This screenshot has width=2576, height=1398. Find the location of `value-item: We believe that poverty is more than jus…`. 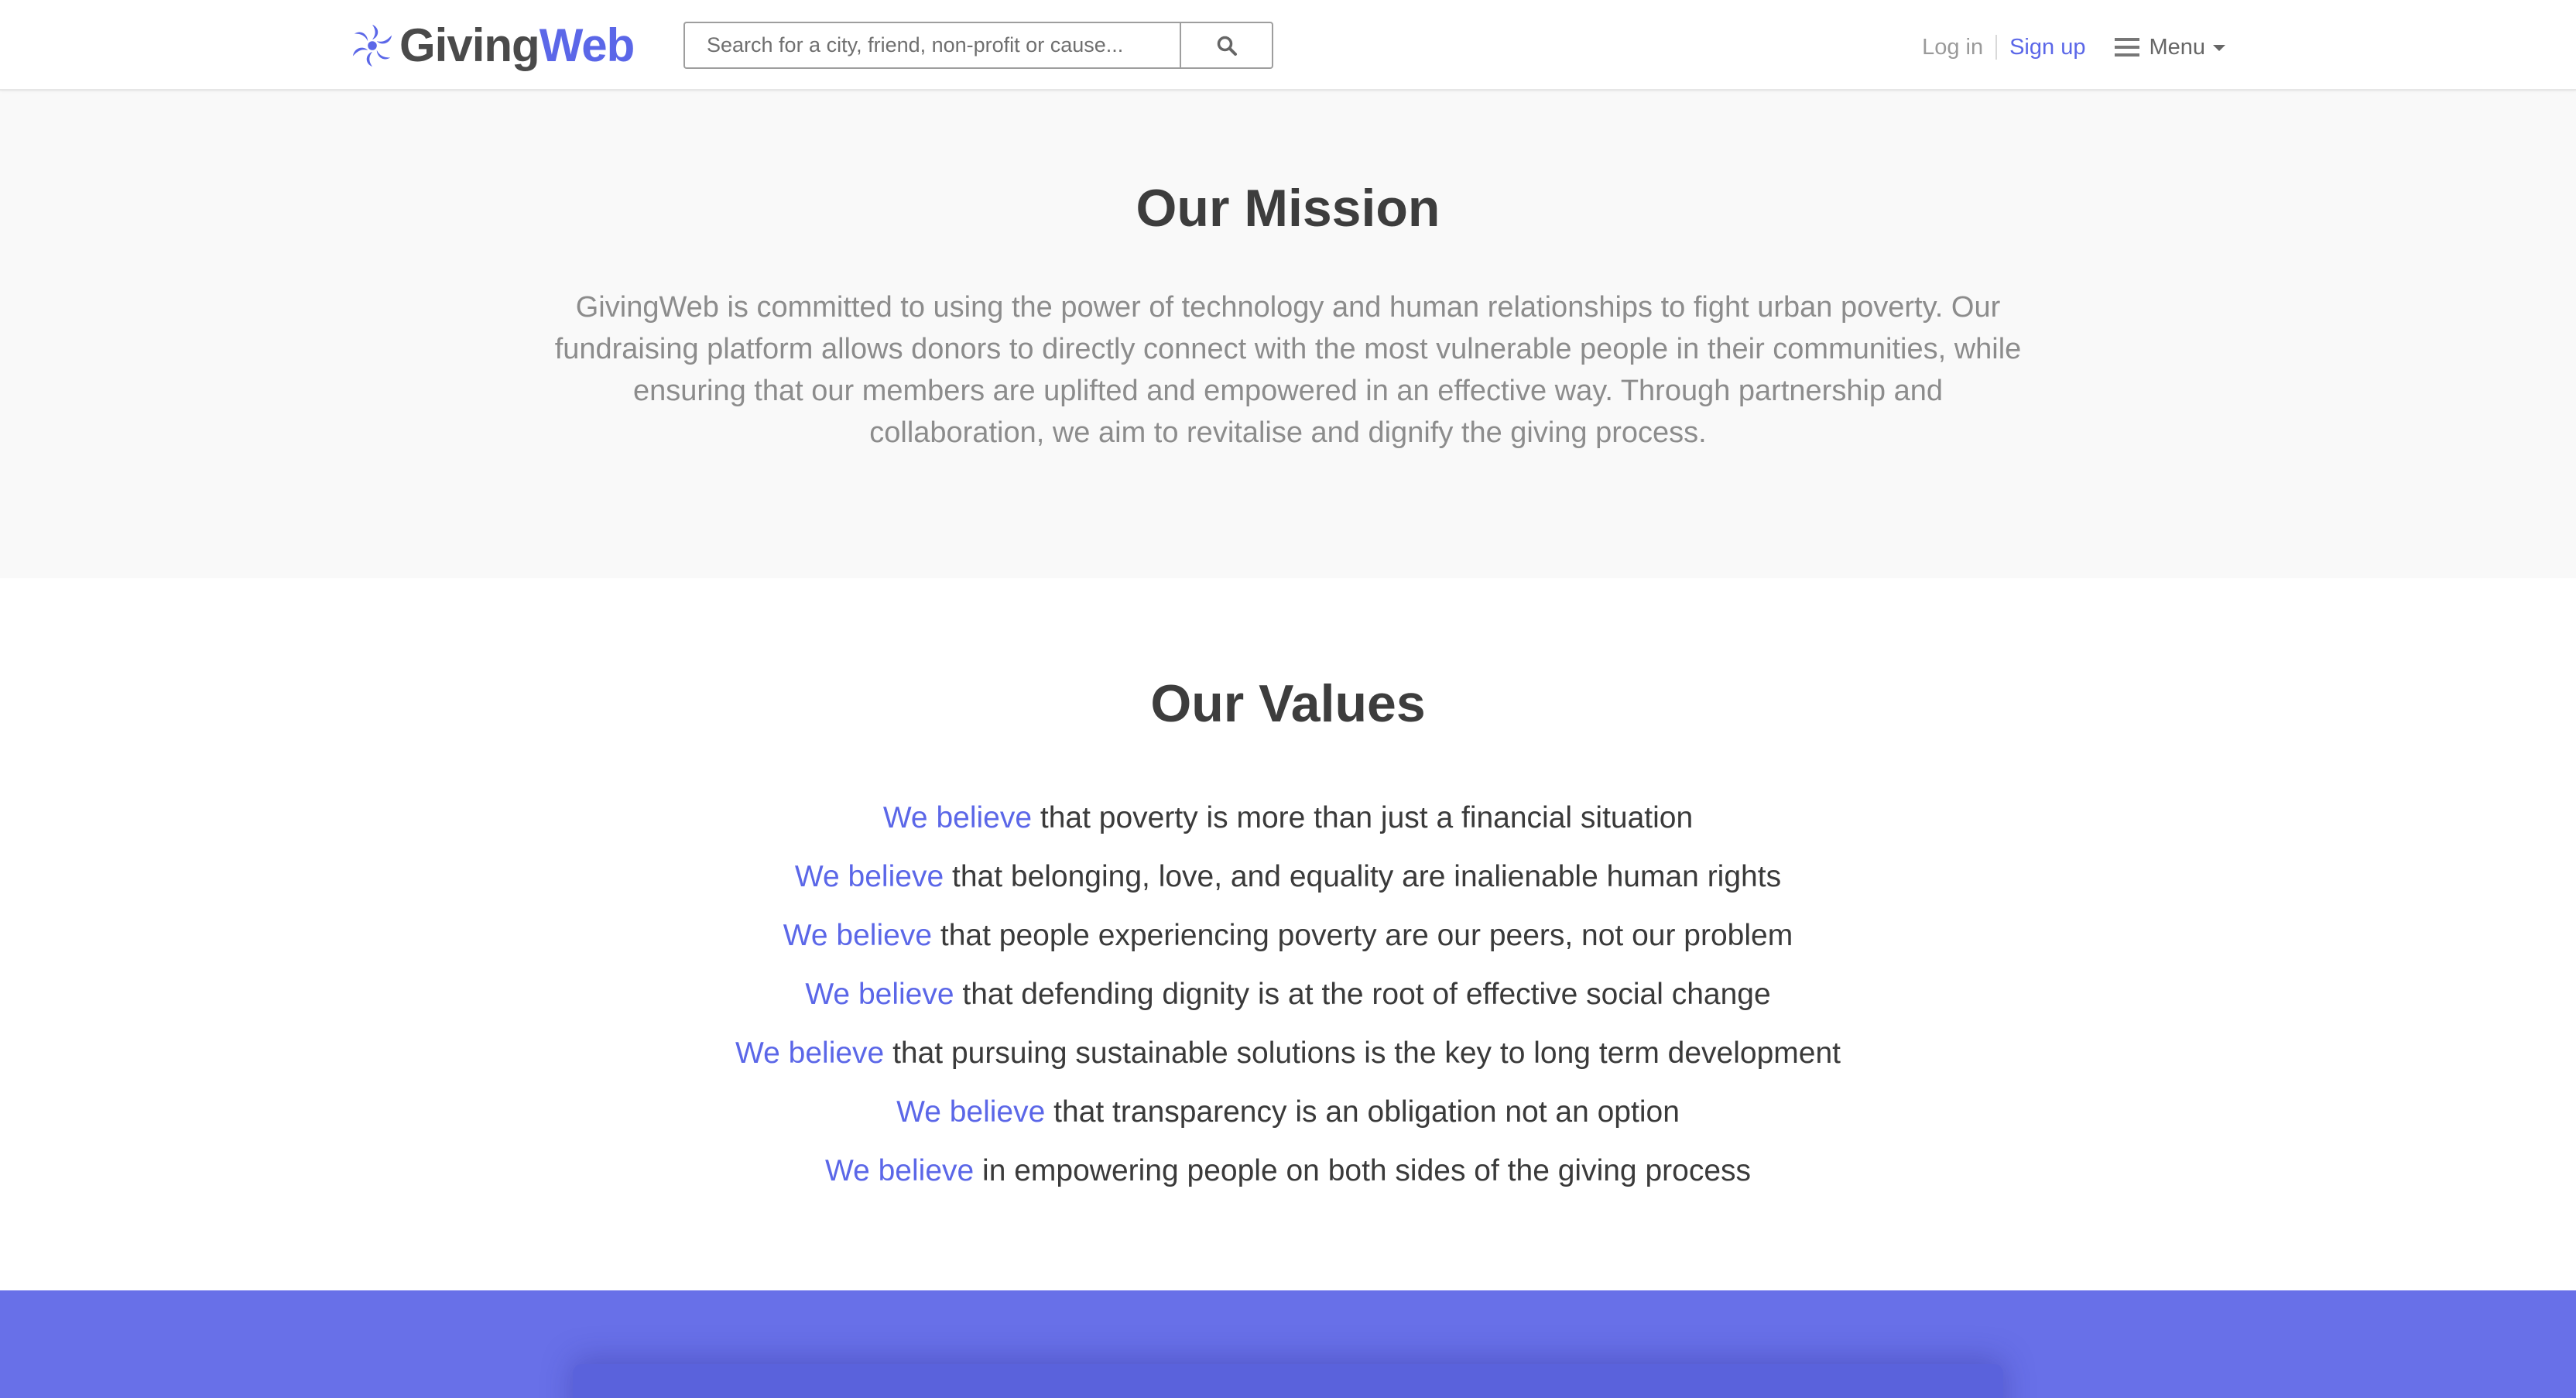

value-item: We believe that poverty is more than jus… is located at coordinates (1288, 818).